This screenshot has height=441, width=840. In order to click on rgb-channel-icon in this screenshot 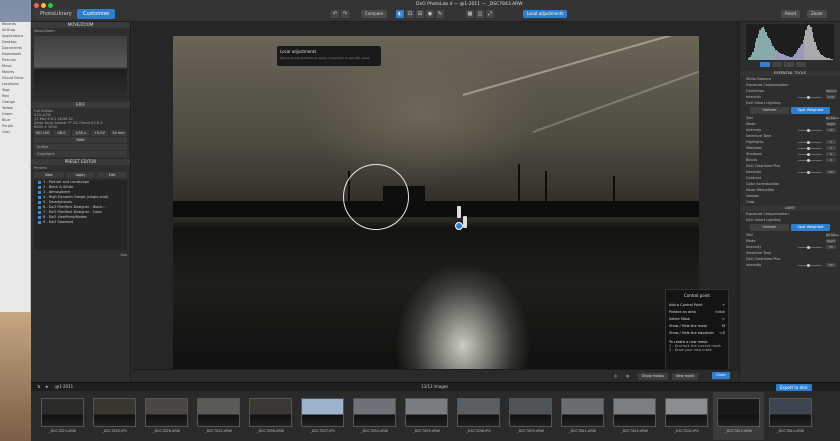, I will do `click(765, 64)`.